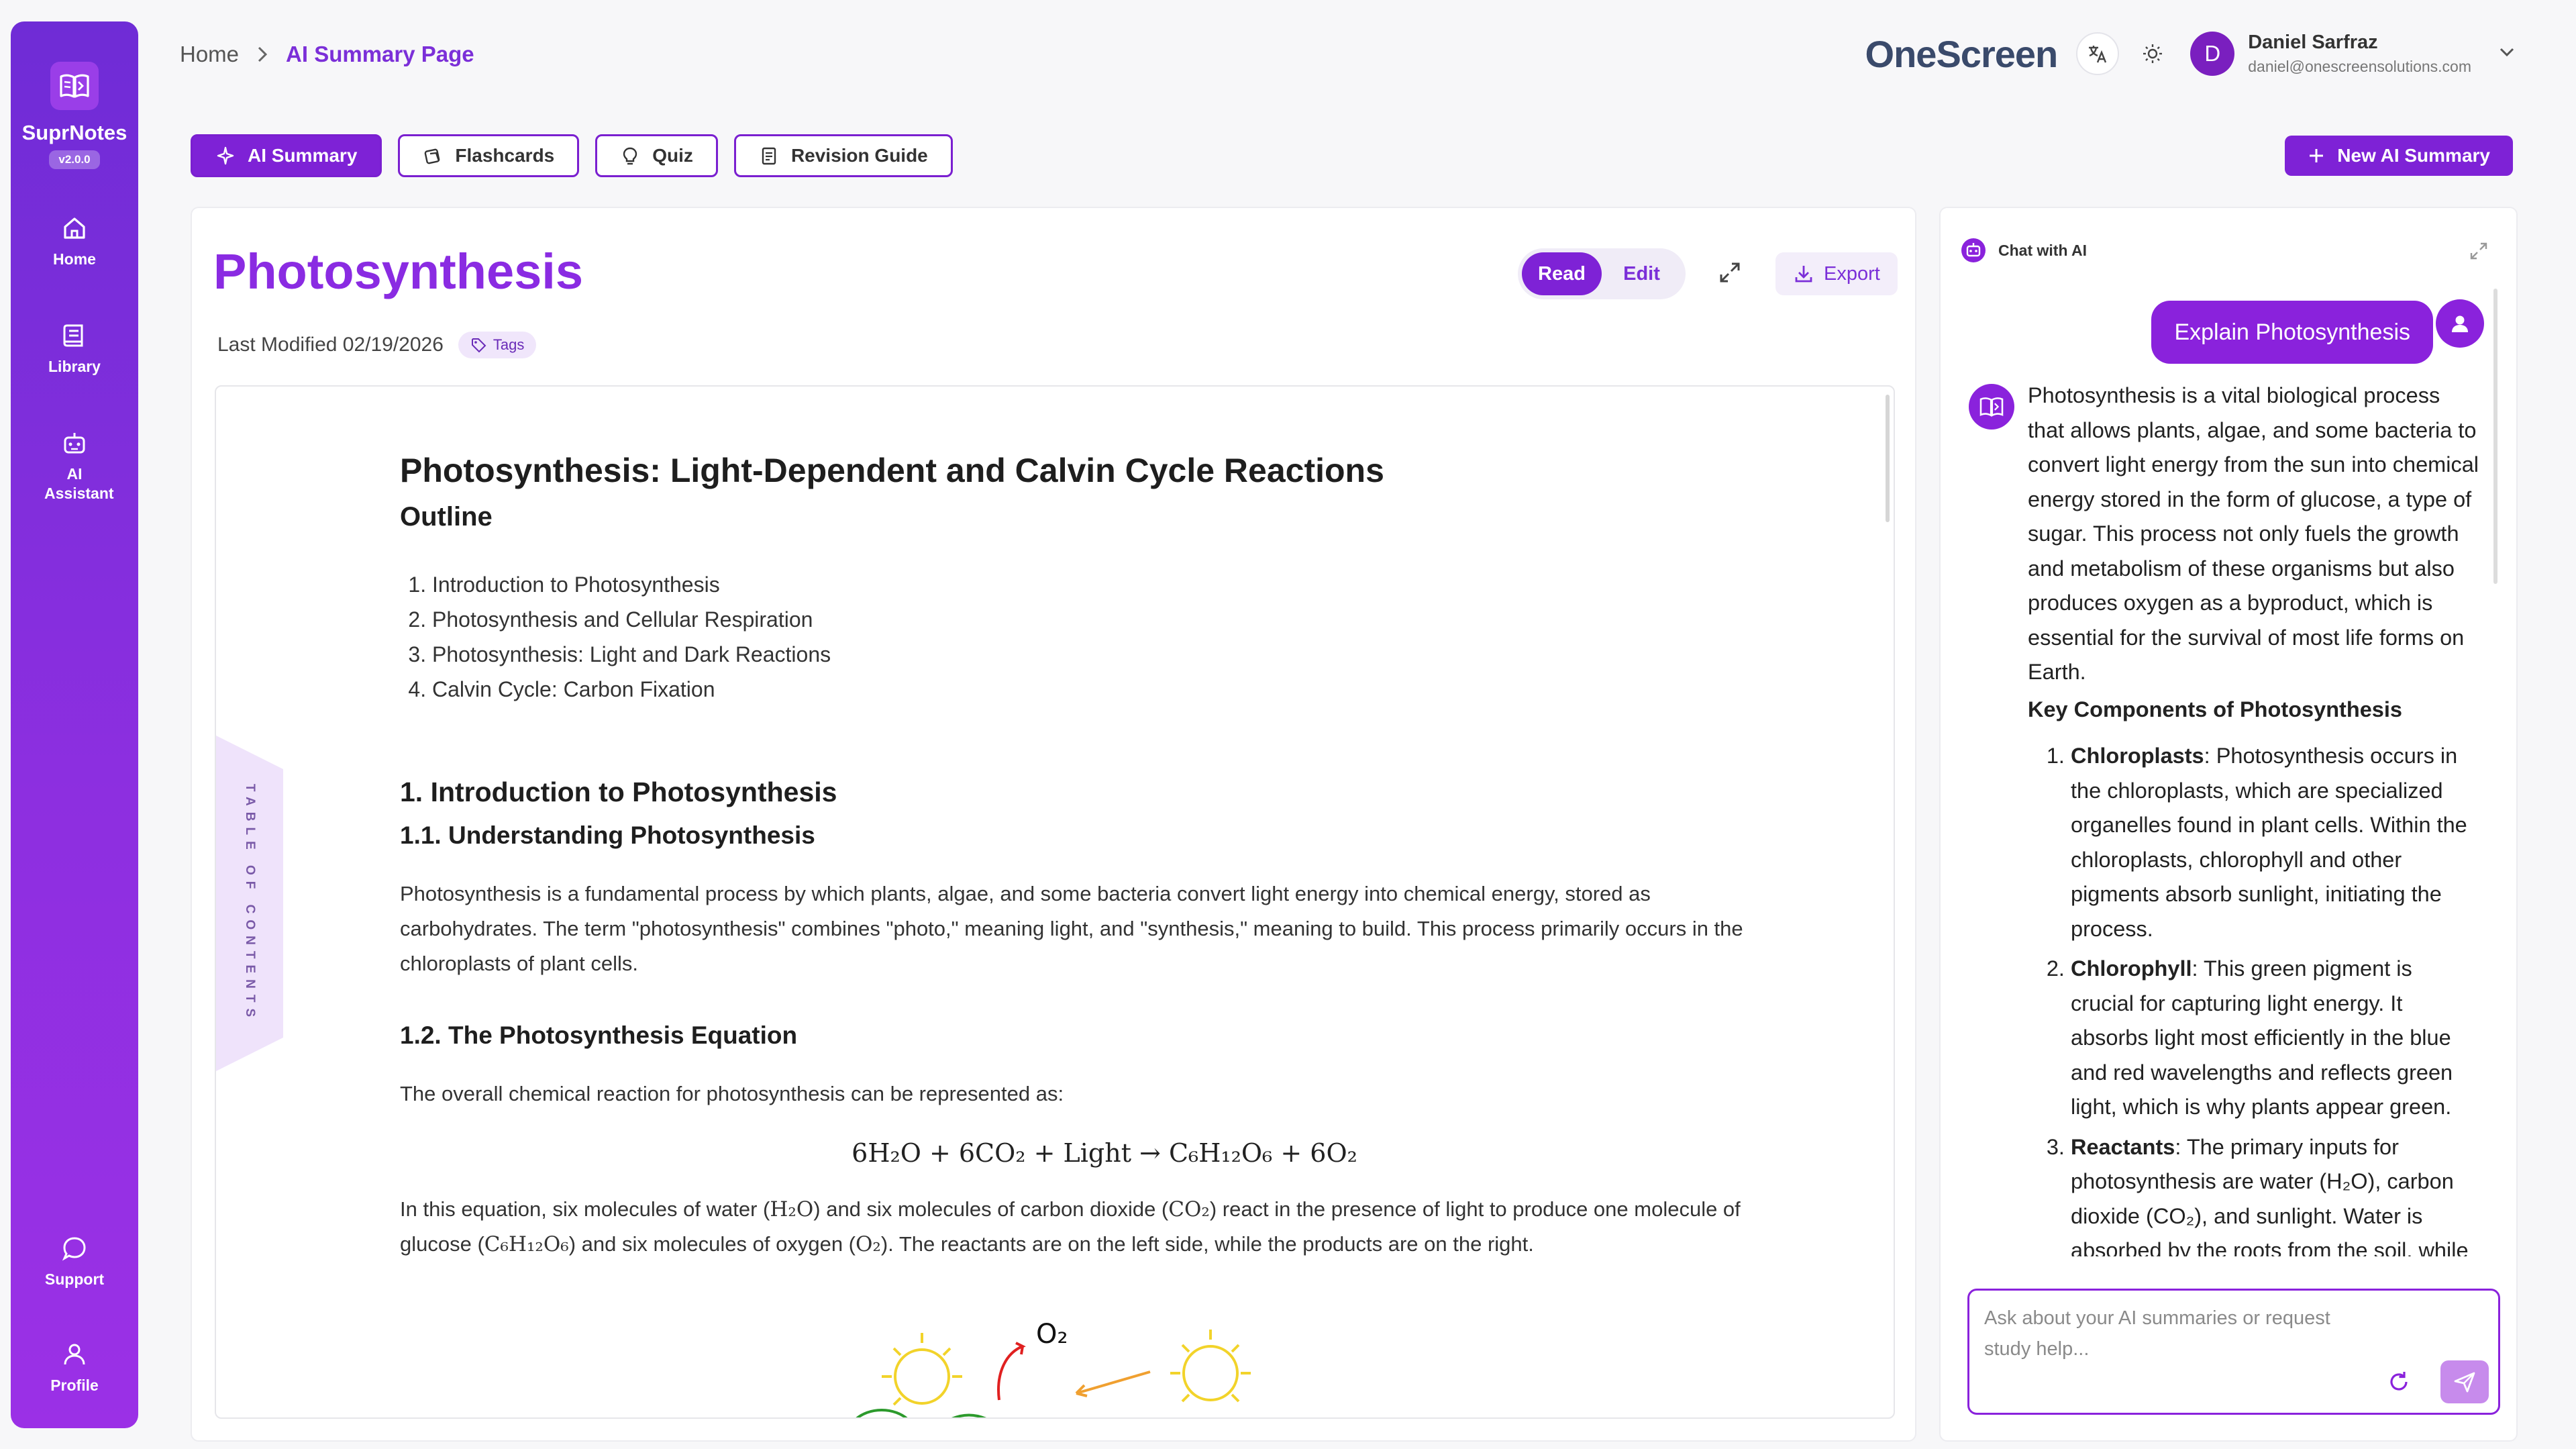 Image resolution: width=2576 pixels, height=1449 pixels. Describe the element at coordinates (286, 155) in the screenshot. I see `tab-ai-summary: AI Summary` at that location.